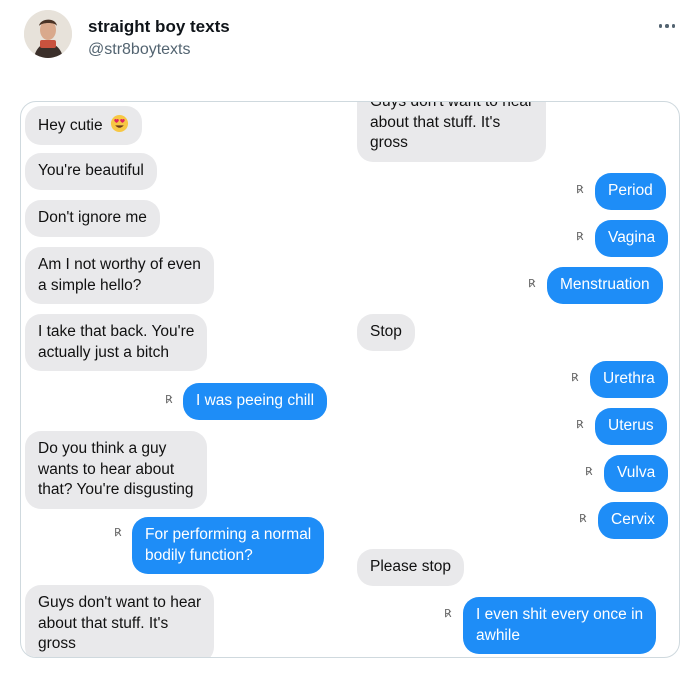 The height and width of the screenshot is (679, 700). What do you see at coordinates (560, 625) in the screenshot?
I see `message-bubble: I even shit every once in awhile` at bounding box center [560, 625].